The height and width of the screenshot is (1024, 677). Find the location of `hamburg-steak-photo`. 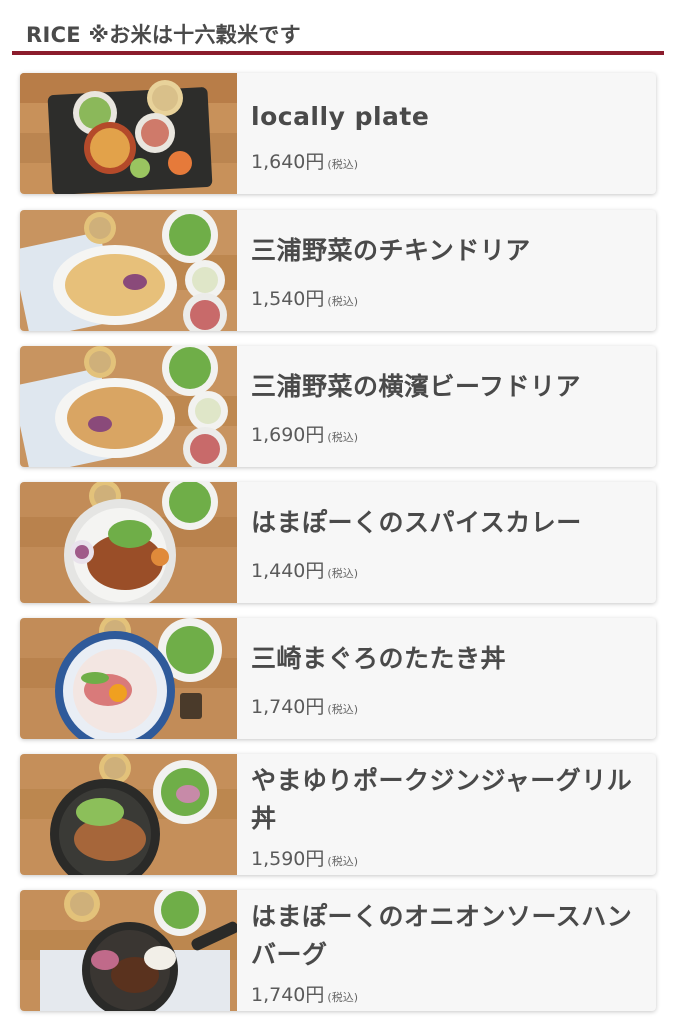

hamburg-steak-photo is located at coordinates (128, 950).